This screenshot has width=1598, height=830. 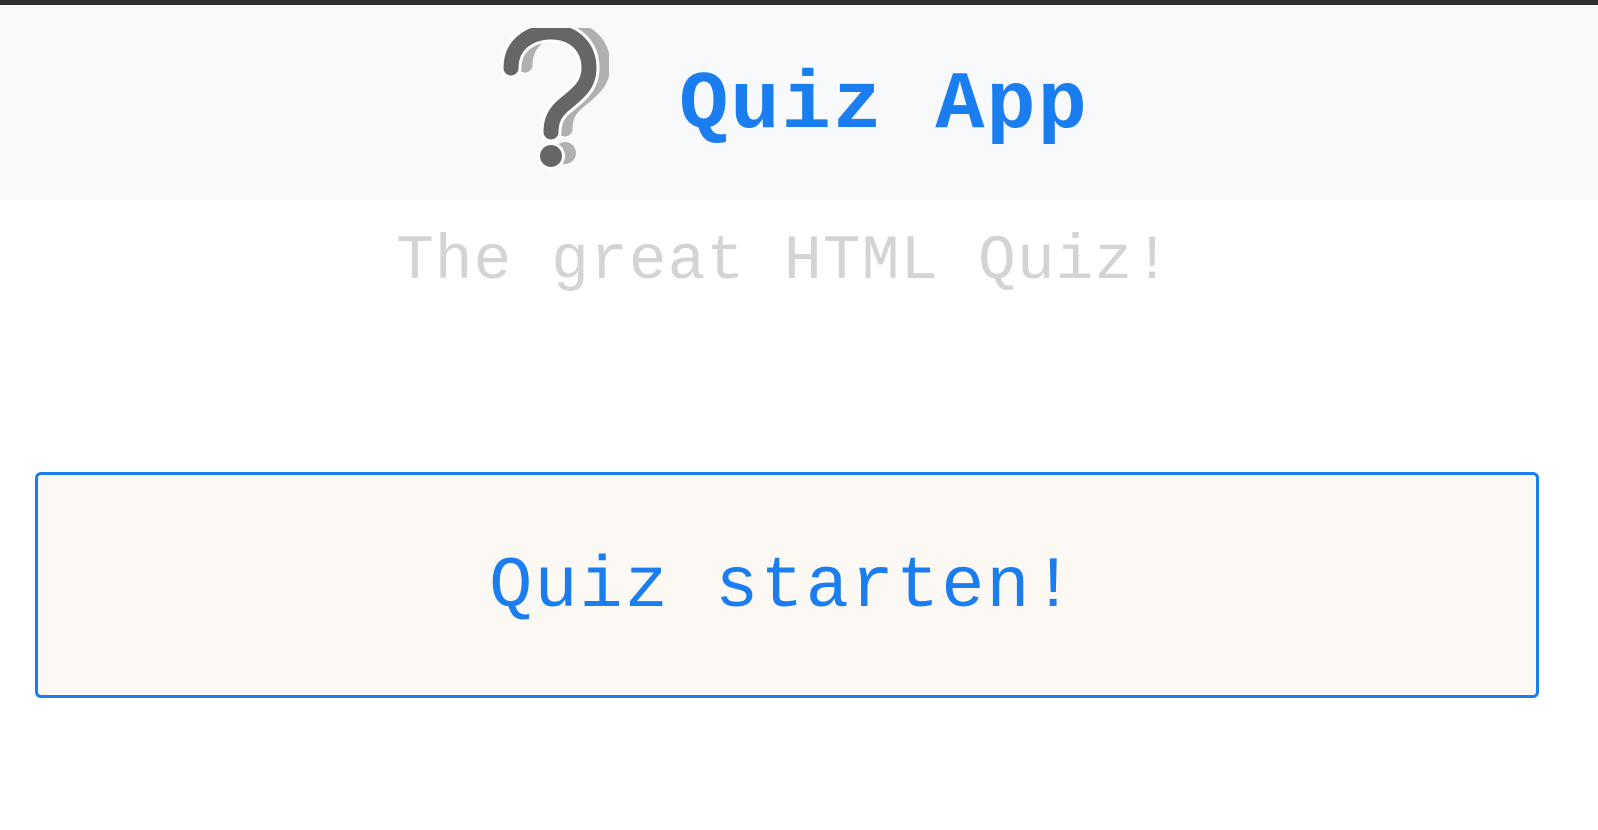 What do you see at coordinates (555, 98) in the screenshot?
I see `question-mark-icon` at bounding box center [555, 98].